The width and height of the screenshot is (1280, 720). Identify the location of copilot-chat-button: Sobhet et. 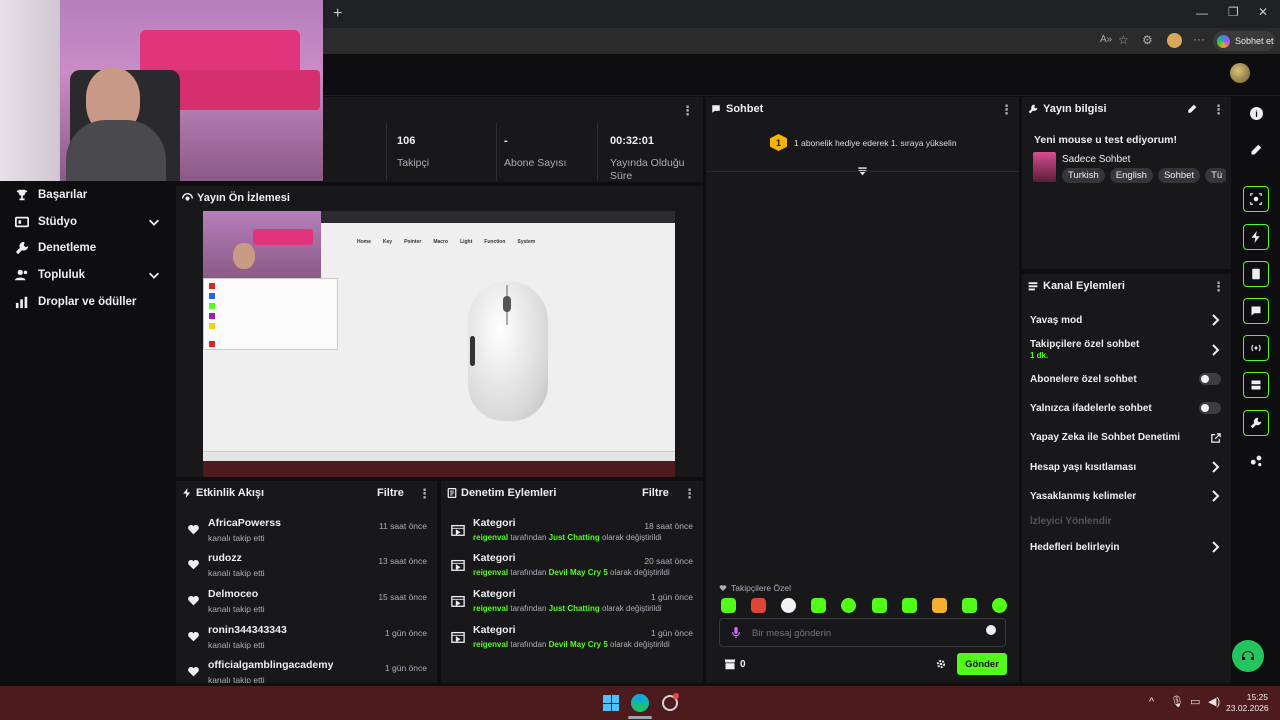
(1244, 41).